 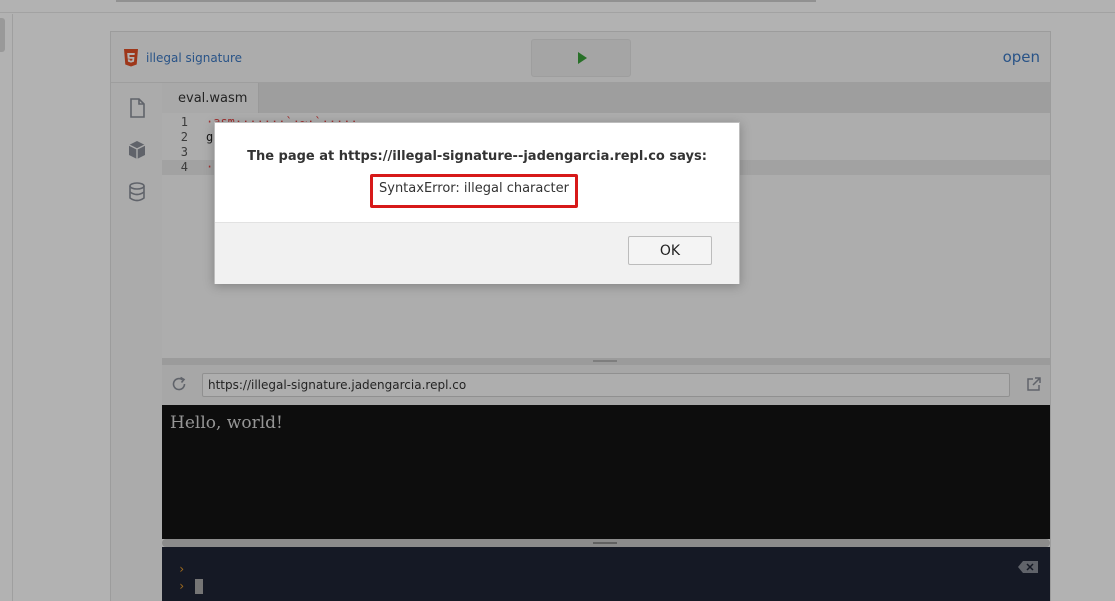 I want to click on dialog-footer: OK, so click(x=477, y=253).